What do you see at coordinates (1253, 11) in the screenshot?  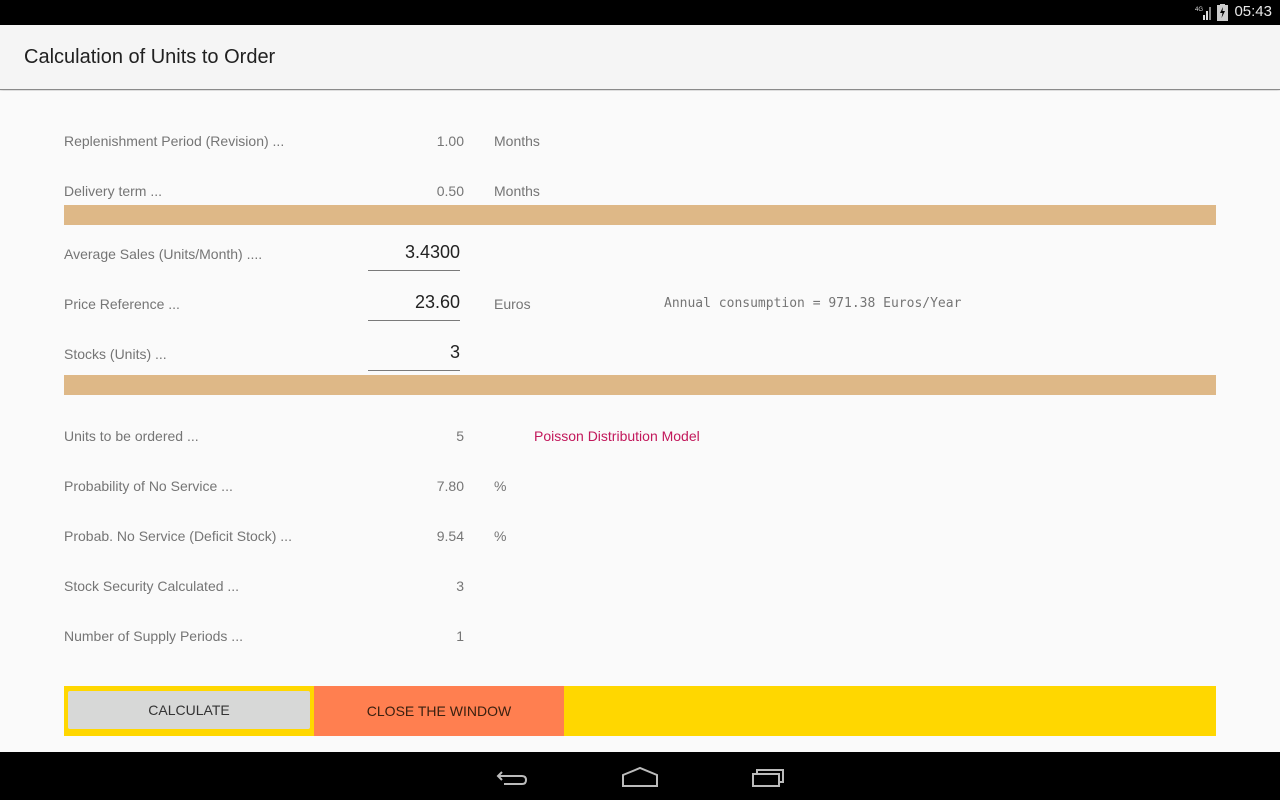 I see `clock: 05:43` at bounding box center [1253, 11].